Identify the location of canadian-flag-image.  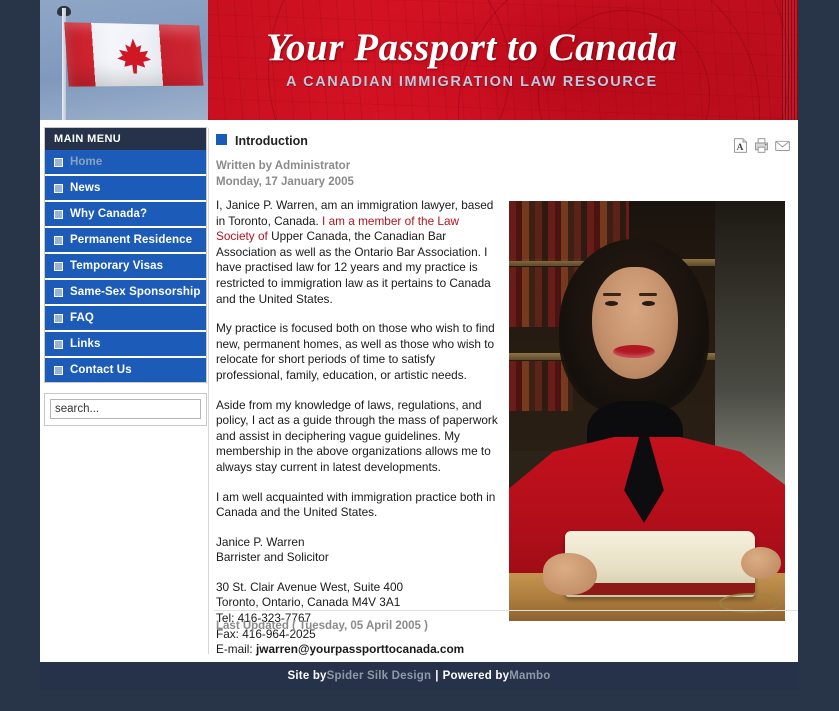
(124, 60).